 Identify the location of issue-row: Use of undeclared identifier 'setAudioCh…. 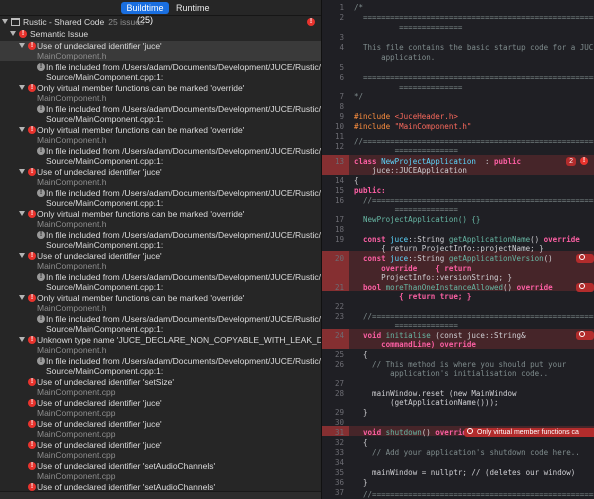
(160, 471).